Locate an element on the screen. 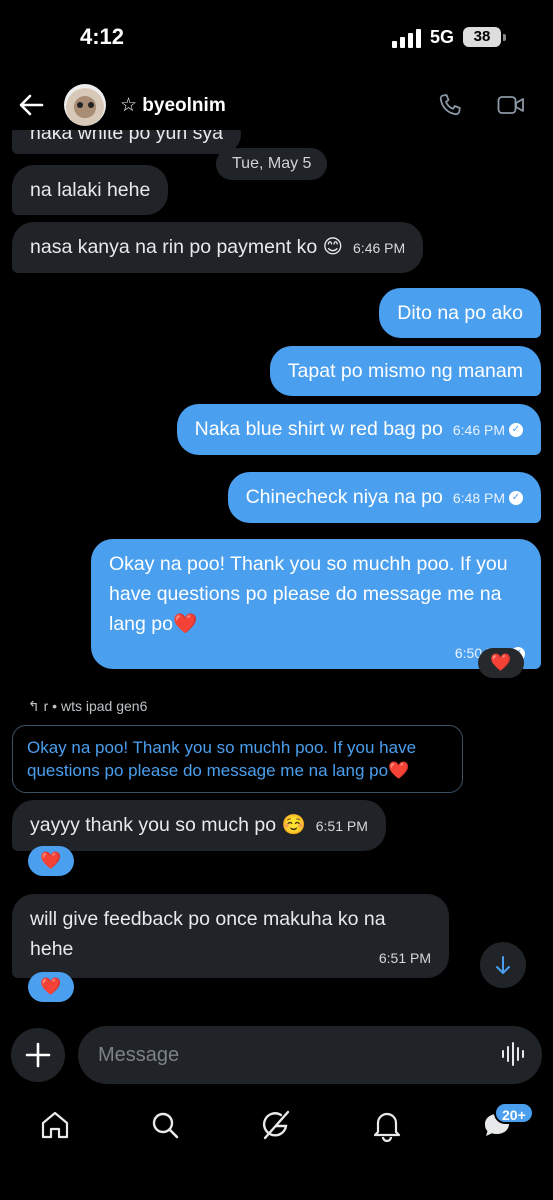  status-bar: 4:12 5G 38 is located at coordinates (276, 36).